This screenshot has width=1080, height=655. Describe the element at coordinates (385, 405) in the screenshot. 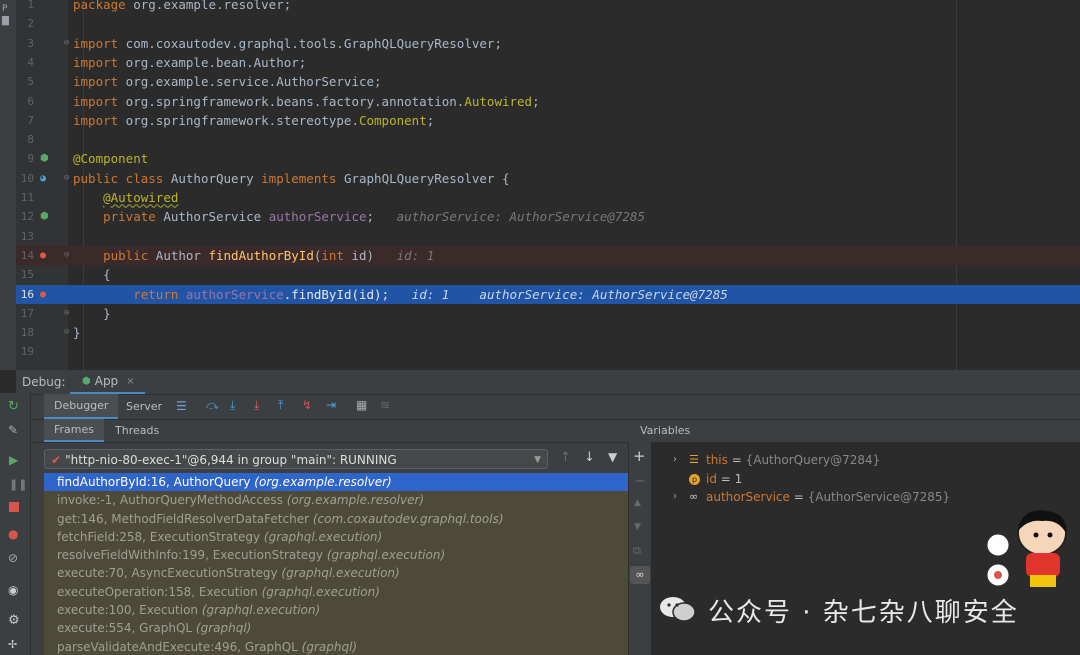

I see `trace-icon: ≋` at that location.